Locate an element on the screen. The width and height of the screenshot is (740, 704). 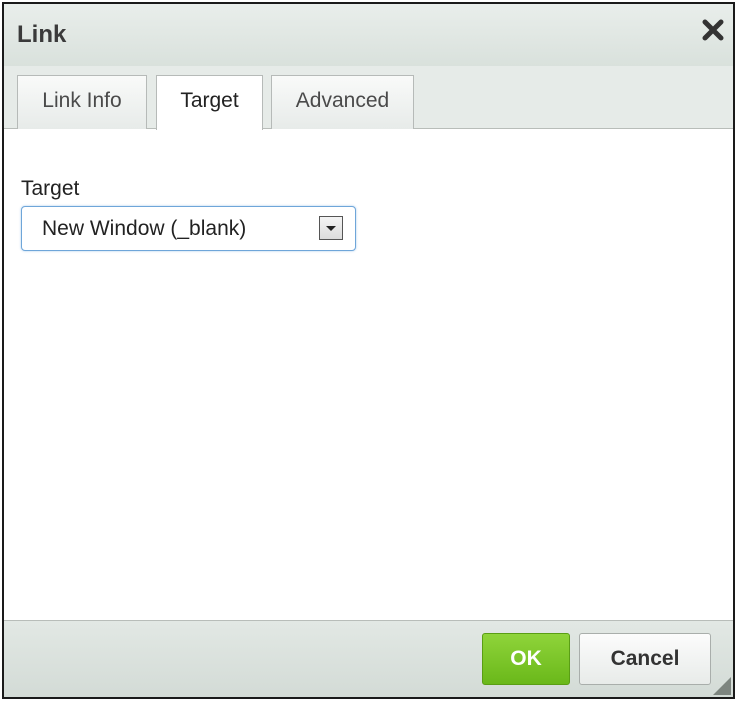
tab-target: Target is located at coordinates (209, 102).